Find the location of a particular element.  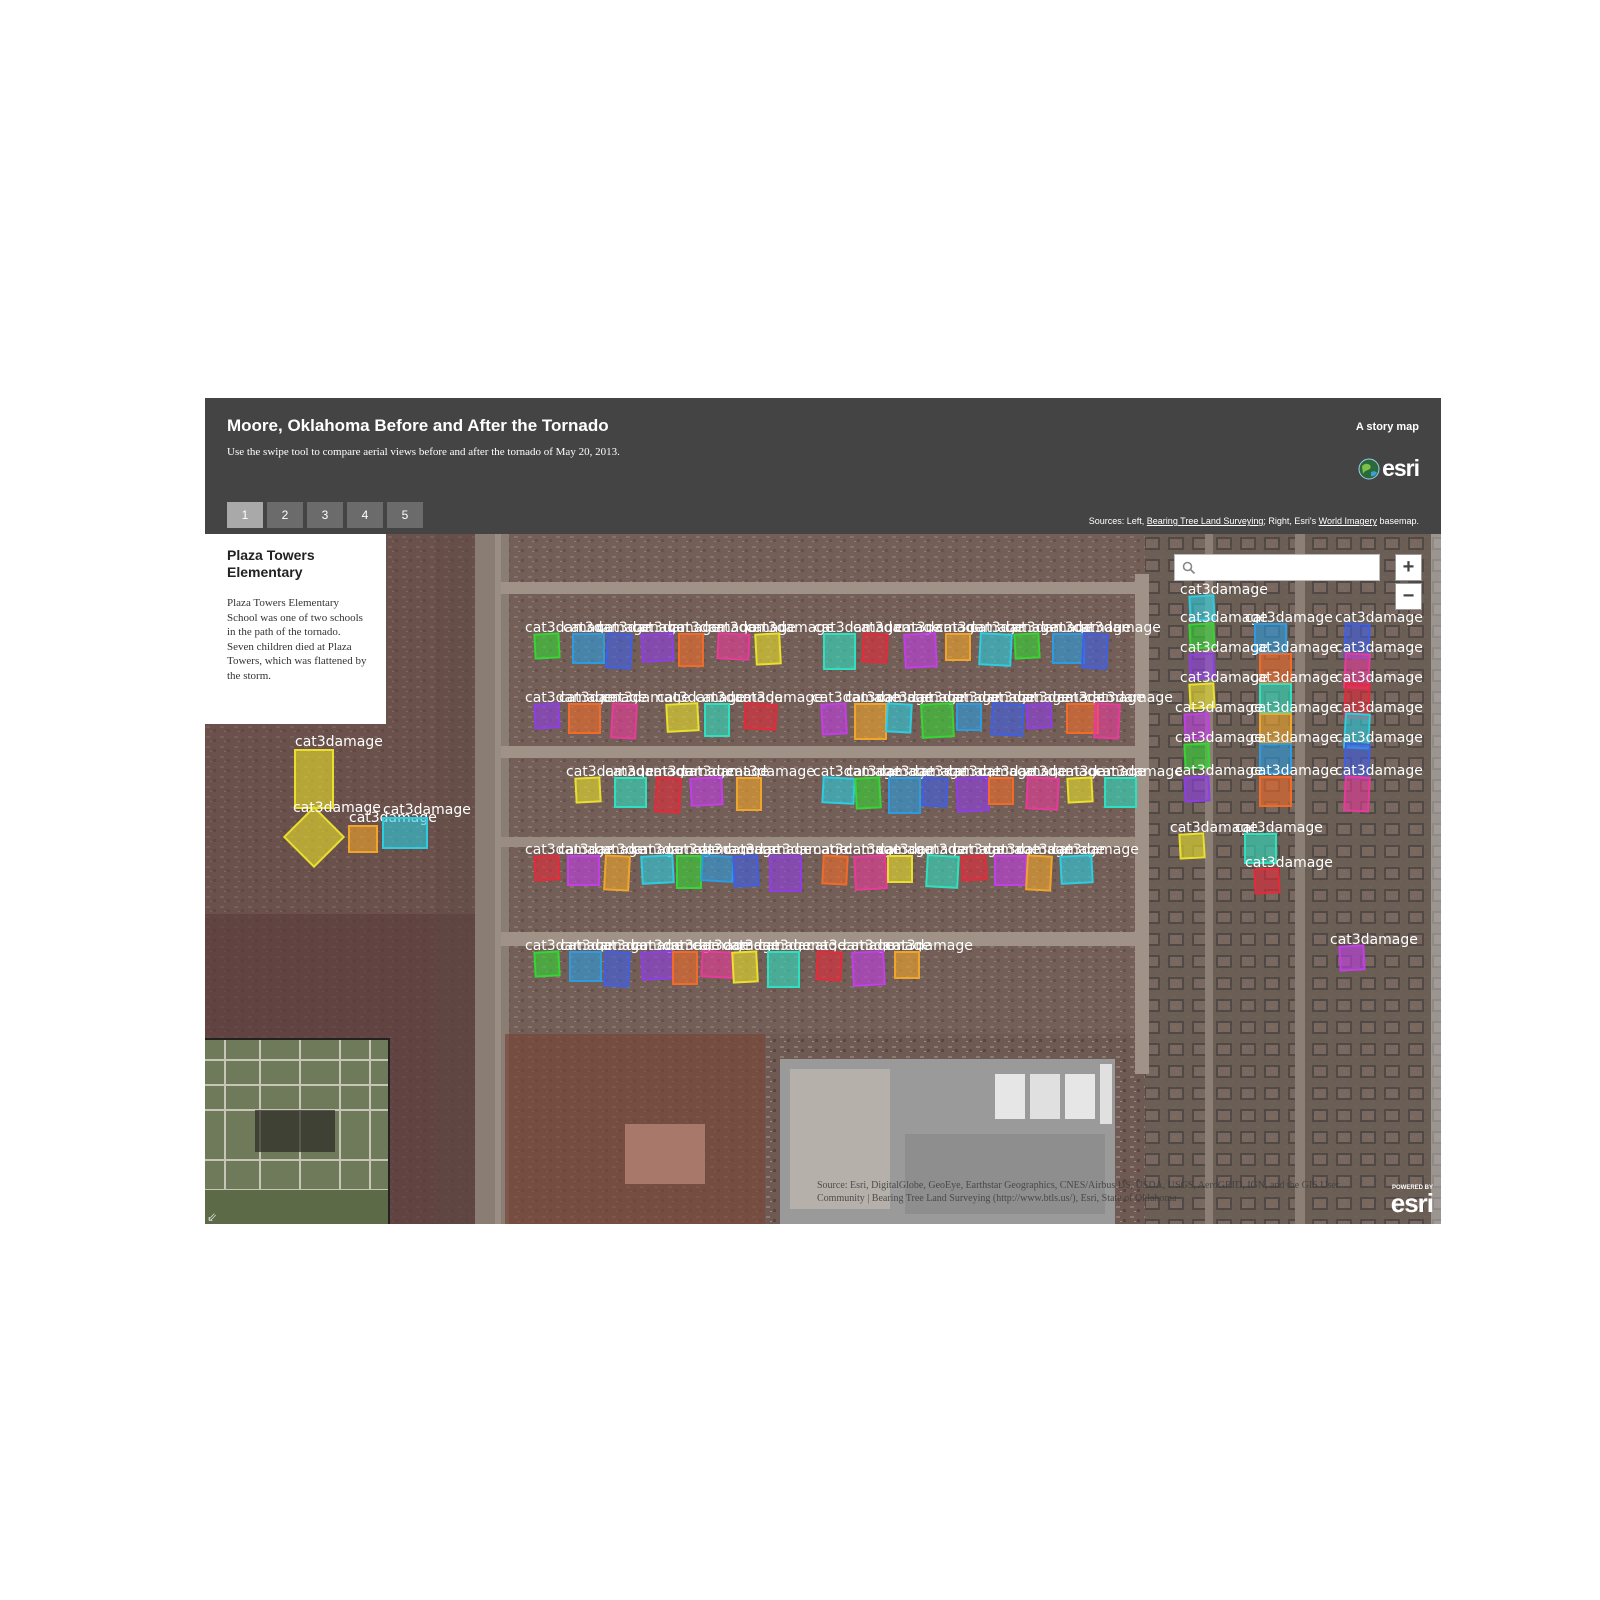

zoom-in-button: + is located at coordinates (1408, 567).